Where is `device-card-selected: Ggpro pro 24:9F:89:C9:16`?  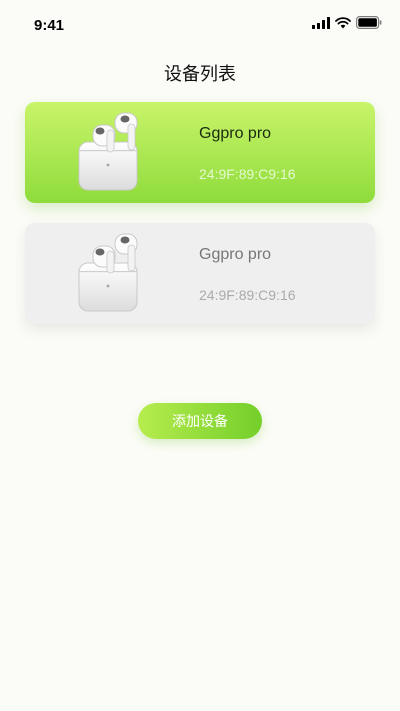
device-card-selected: Ggpro pro 24:9F:89:C9:16 is located at coordinates (200, 152).